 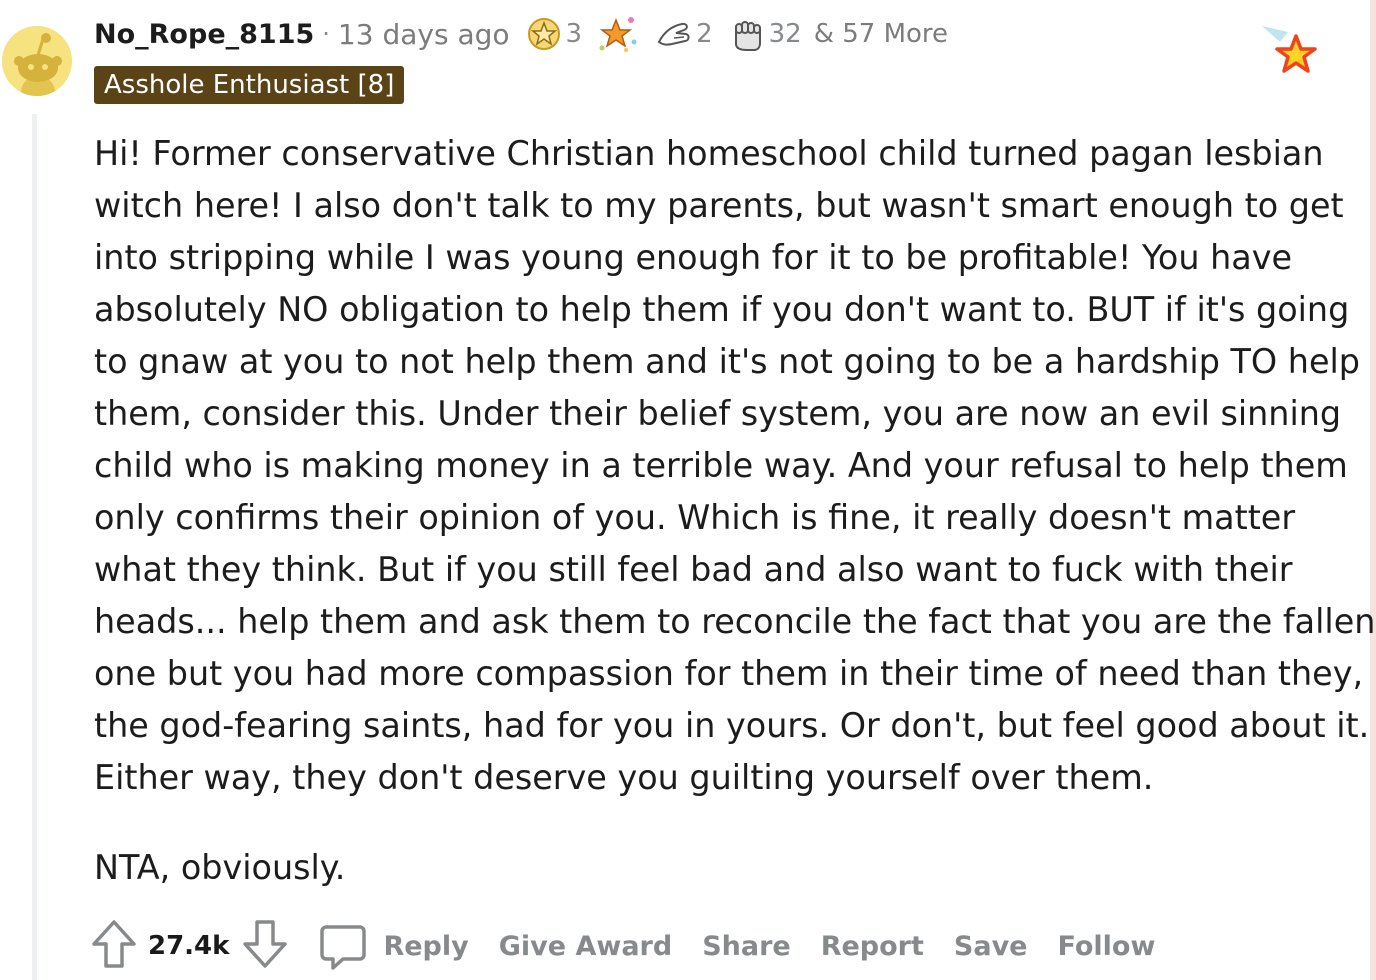 What do you see at coordinates (585, 946) in the screenshot?
I see `give-award-button: Give Award` at bounding box center [585, 946].